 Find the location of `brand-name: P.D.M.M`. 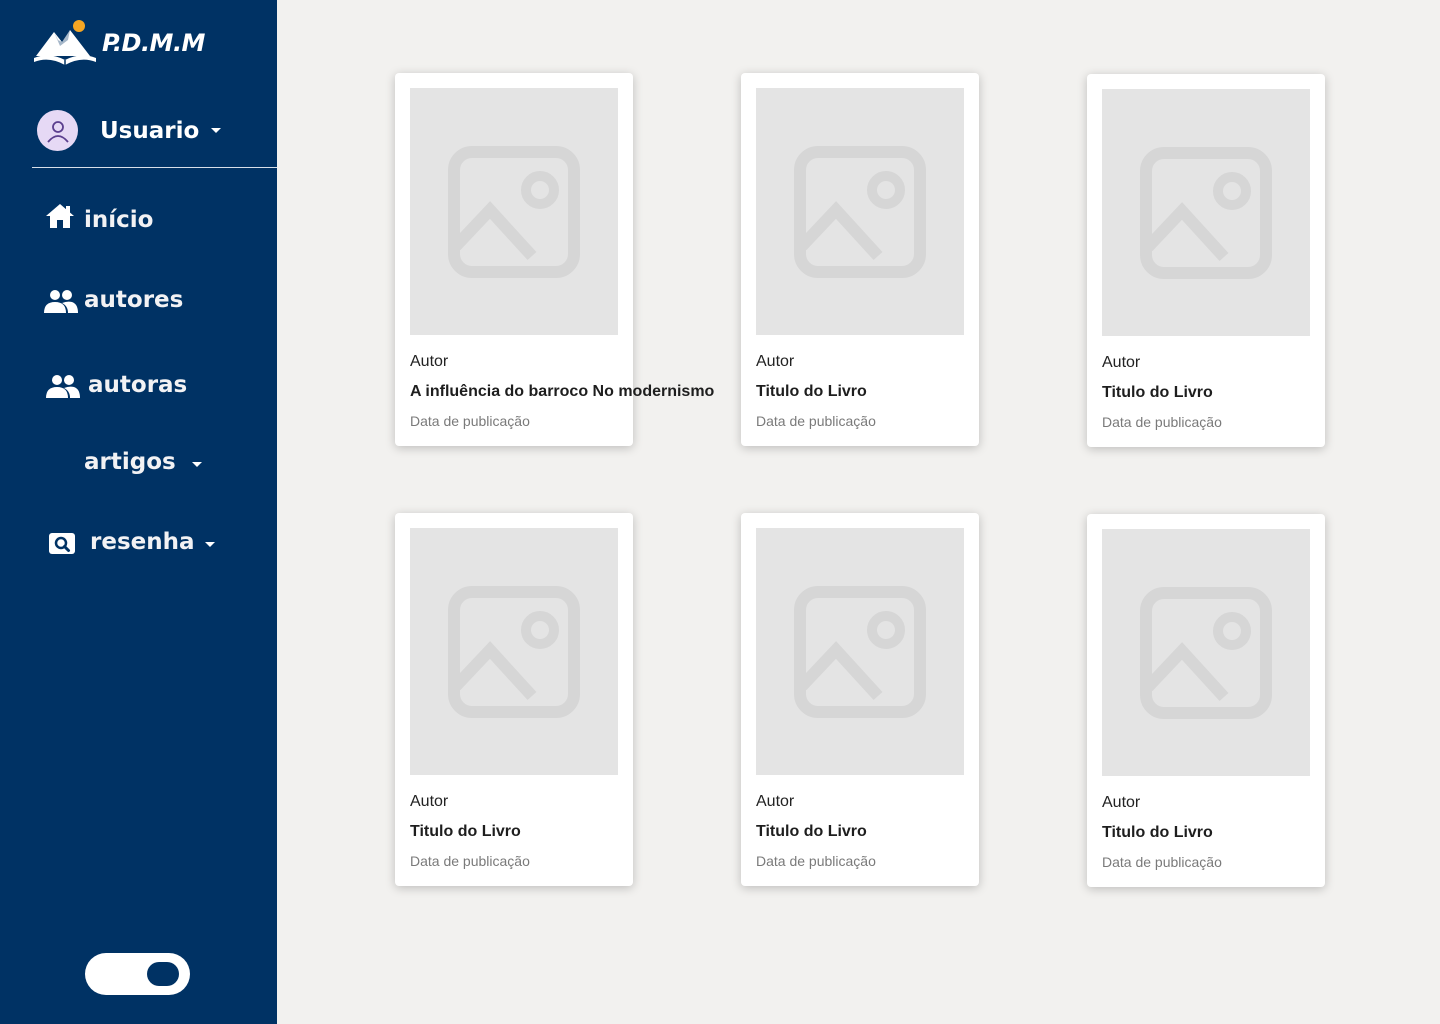

brand-name: P.D.M.M is located at coordinates (153, 43).